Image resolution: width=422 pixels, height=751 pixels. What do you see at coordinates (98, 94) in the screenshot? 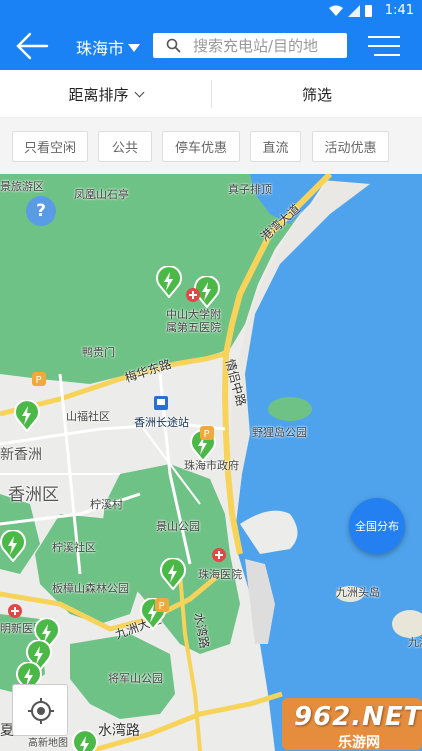
I see `sort-label: 距离排序` at bounding box center [98, 94].